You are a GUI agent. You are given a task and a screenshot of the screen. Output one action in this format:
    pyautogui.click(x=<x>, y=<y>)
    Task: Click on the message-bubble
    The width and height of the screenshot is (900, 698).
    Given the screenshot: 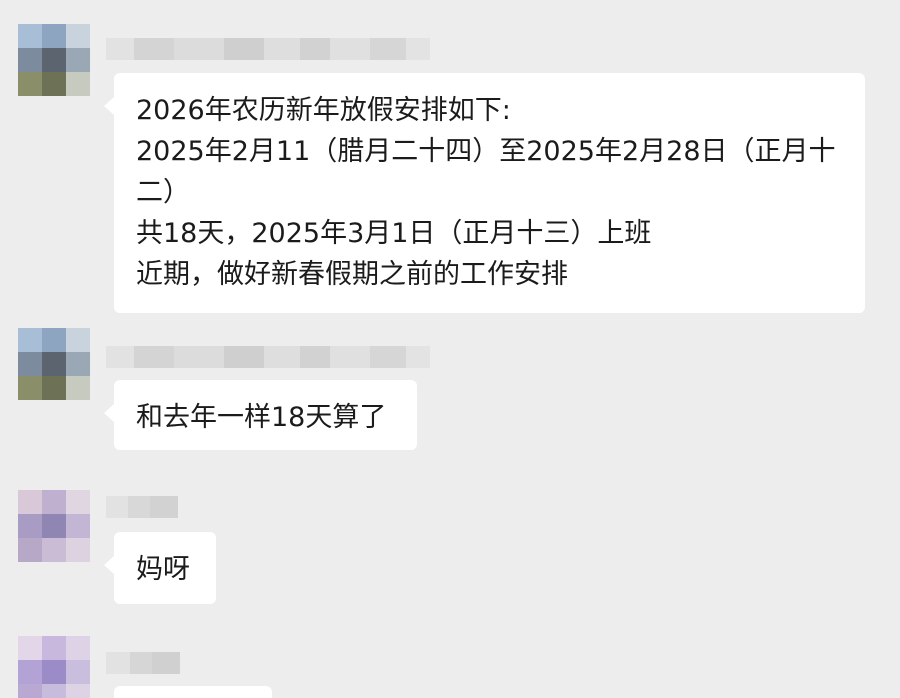 What is the action you would take?
    pyautogui.click(x=193, y=692)
    